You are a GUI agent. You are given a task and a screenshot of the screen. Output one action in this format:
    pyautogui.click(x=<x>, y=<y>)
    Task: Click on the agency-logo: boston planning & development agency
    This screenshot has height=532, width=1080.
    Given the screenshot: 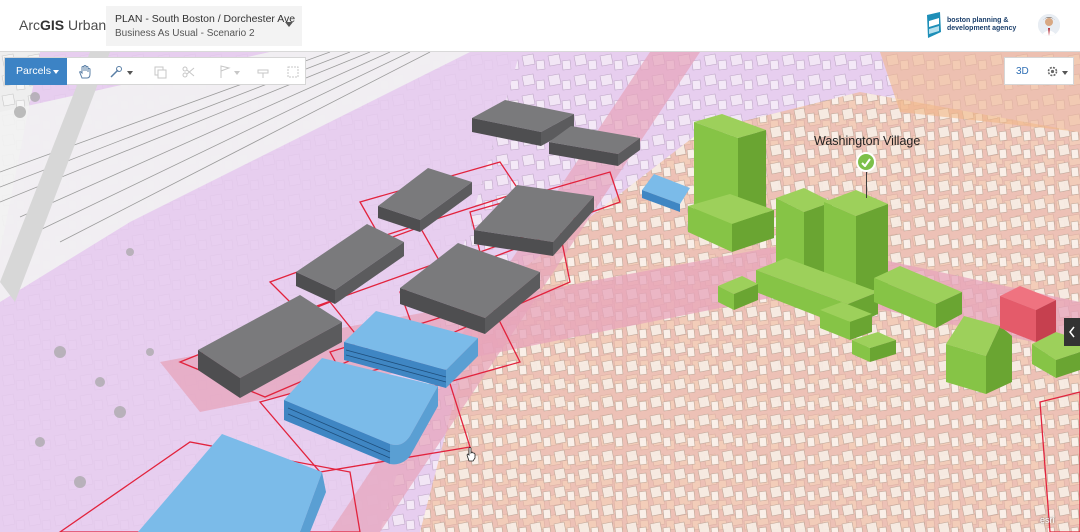 What is the action you would take?
    pyautogui.click(x=978, y=26)
    